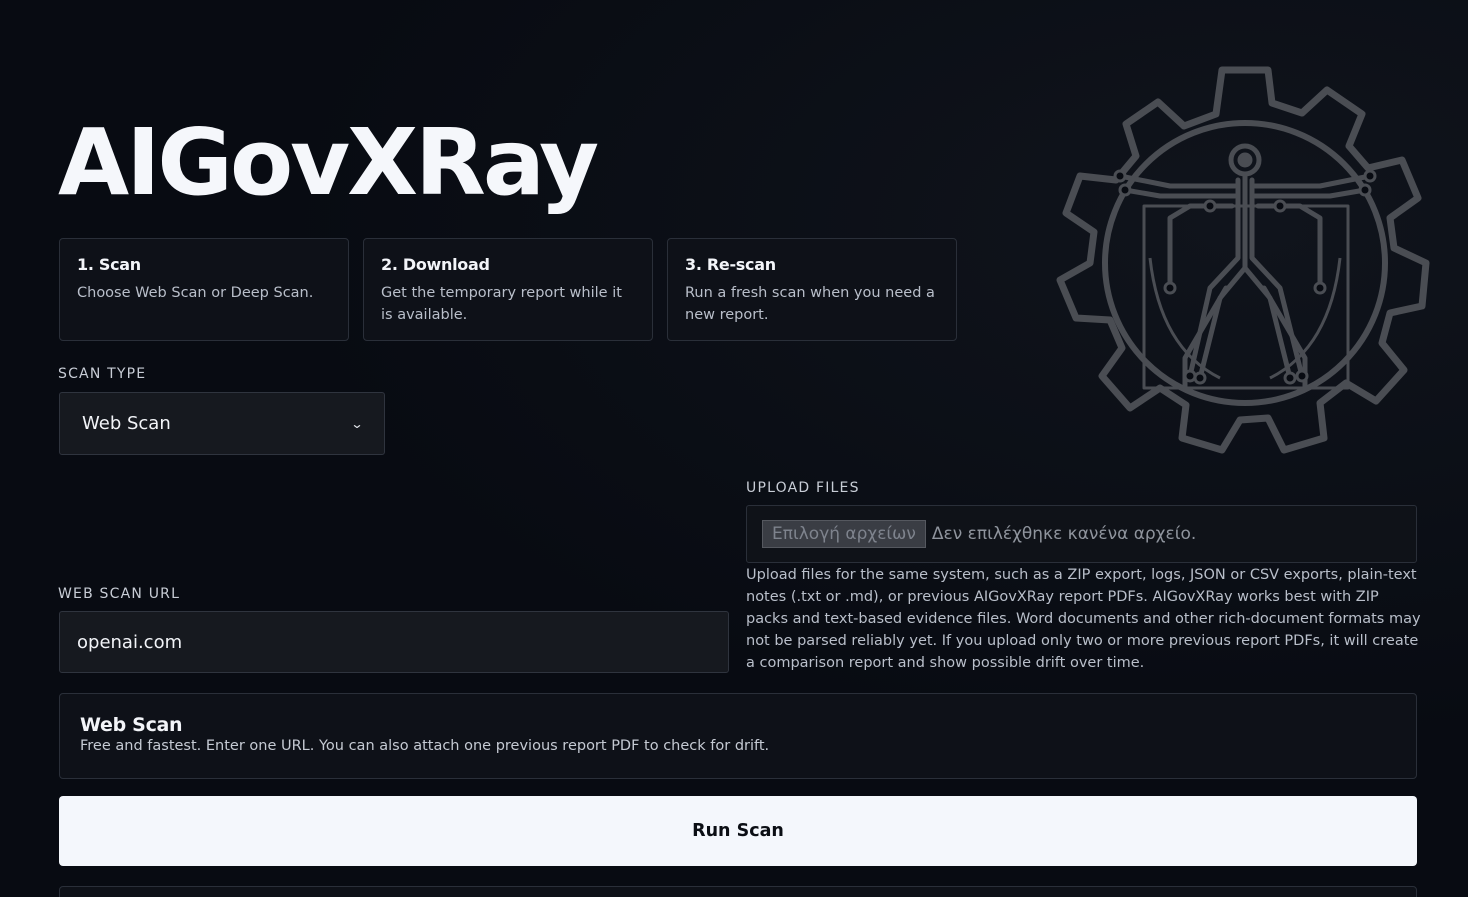 Image resolution: width=1468 pixels, height=897 pixels. What do you see at coordinates (328, 162) in the screenshot?
I see `app-title: AIGovXRay` at bounding box center [328, 162].